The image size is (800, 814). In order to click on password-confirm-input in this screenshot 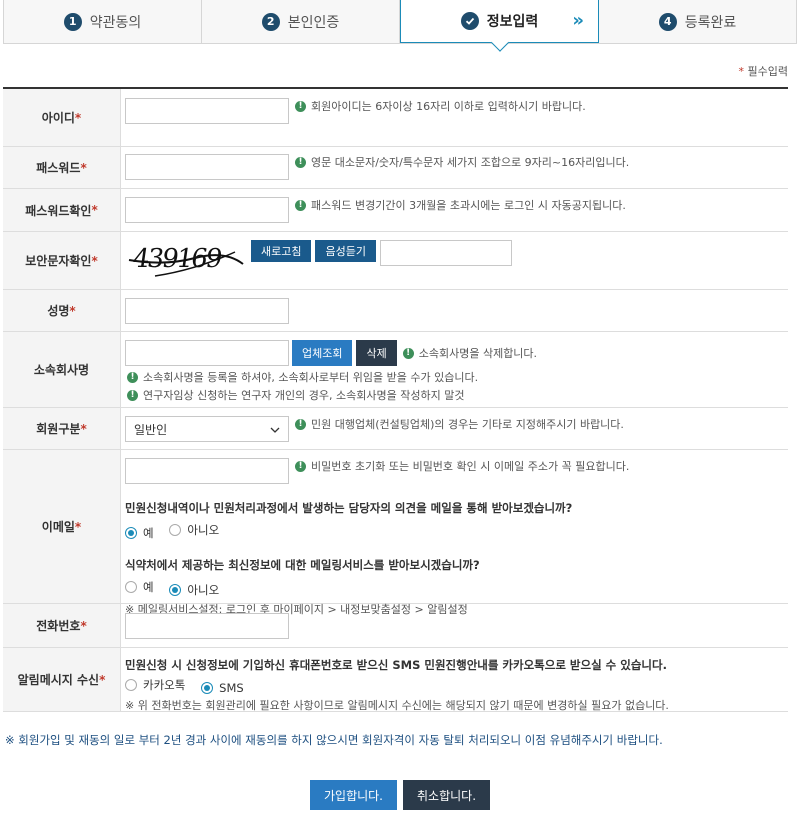, I will do `click(207, 210)`.